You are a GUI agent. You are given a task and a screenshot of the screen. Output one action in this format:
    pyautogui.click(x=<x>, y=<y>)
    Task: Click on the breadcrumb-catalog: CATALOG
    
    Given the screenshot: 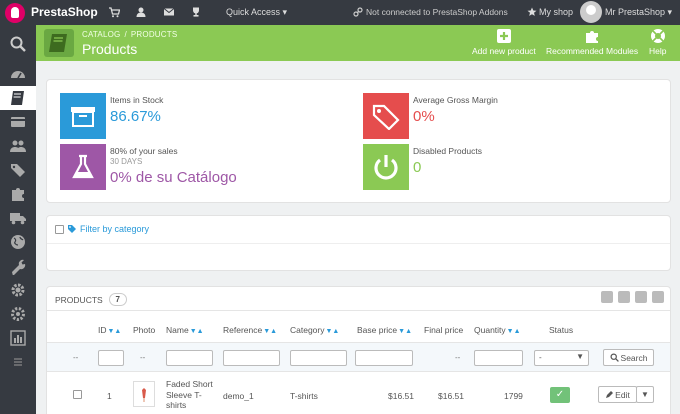 What is the action you would take?
    pyautogui.click(x=101, y=34)
    